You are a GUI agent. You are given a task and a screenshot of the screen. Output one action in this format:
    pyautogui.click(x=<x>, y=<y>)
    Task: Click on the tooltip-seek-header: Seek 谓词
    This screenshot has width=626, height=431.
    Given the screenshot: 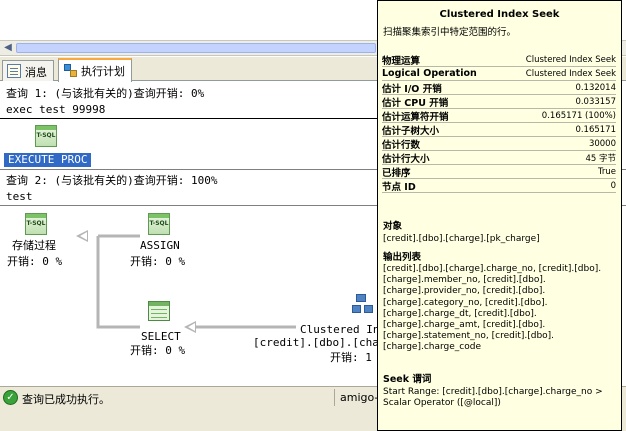 What is the action you would take?
    pyautogui.click(x=407, y=379)
    